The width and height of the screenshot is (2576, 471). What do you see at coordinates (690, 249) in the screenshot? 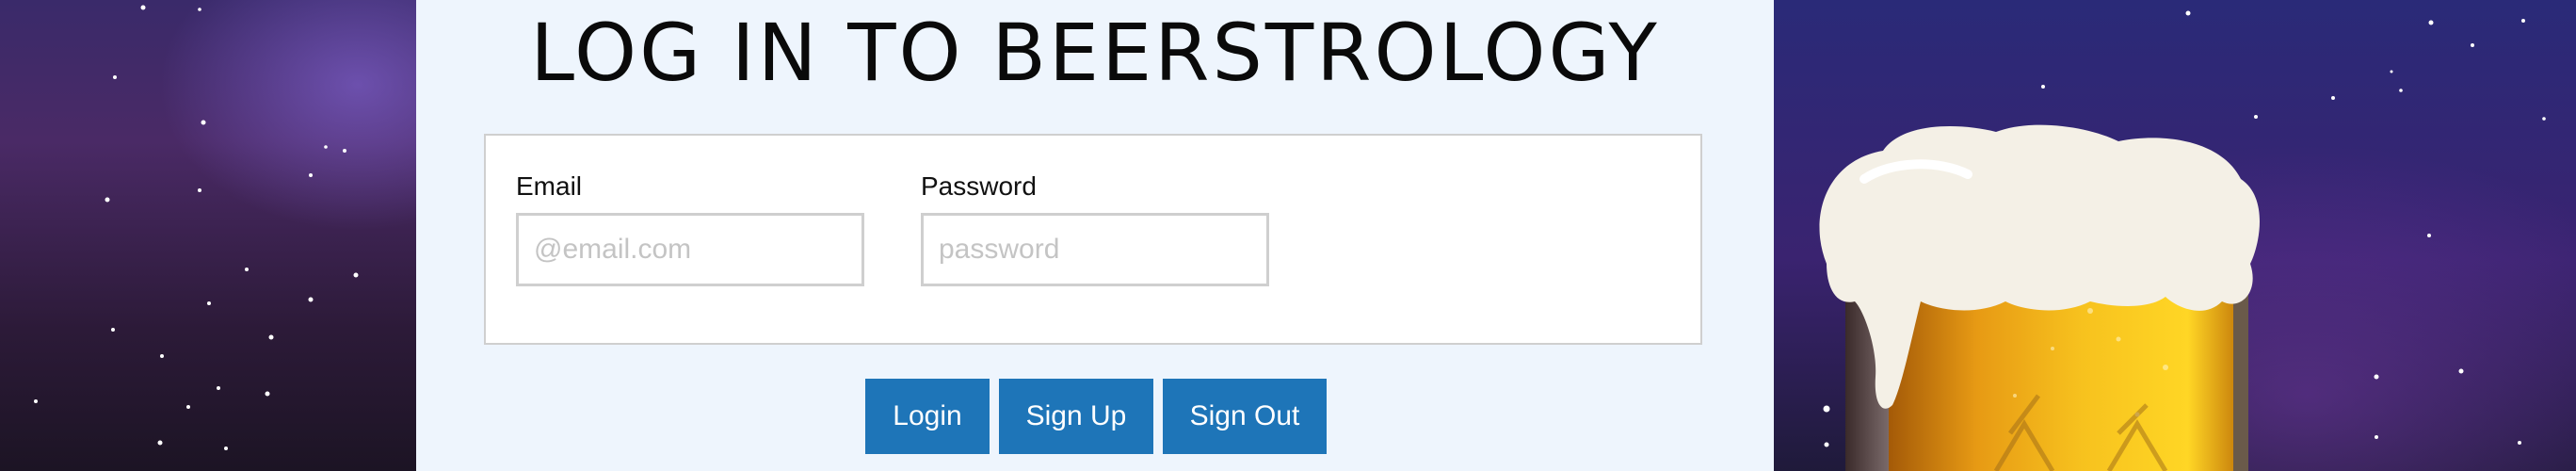
I see `email-input` at bounding box center [690, 249].